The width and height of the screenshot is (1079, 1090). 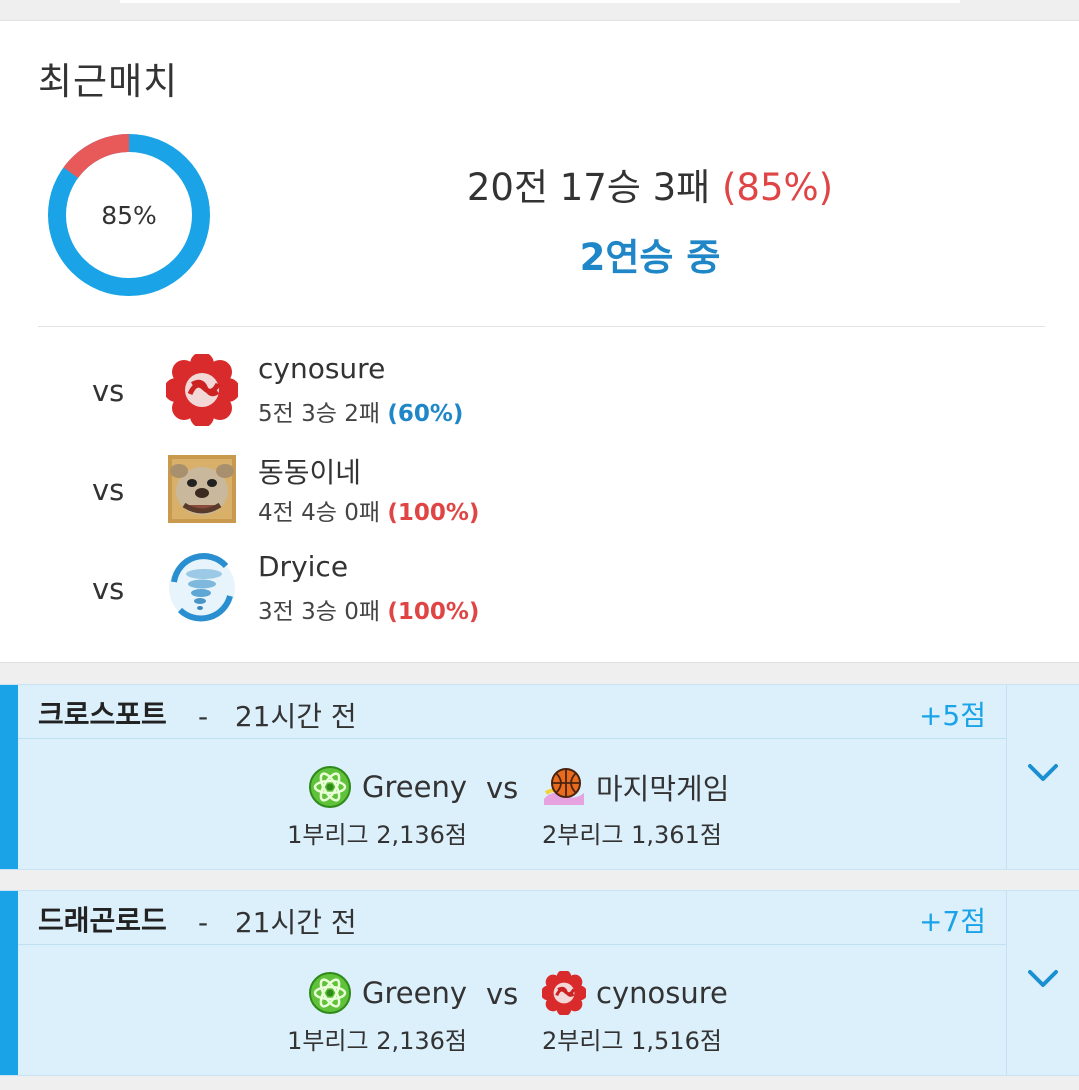 I want to click on player-two-league: 2부리그 1,361점, so click(x=632, y=835).